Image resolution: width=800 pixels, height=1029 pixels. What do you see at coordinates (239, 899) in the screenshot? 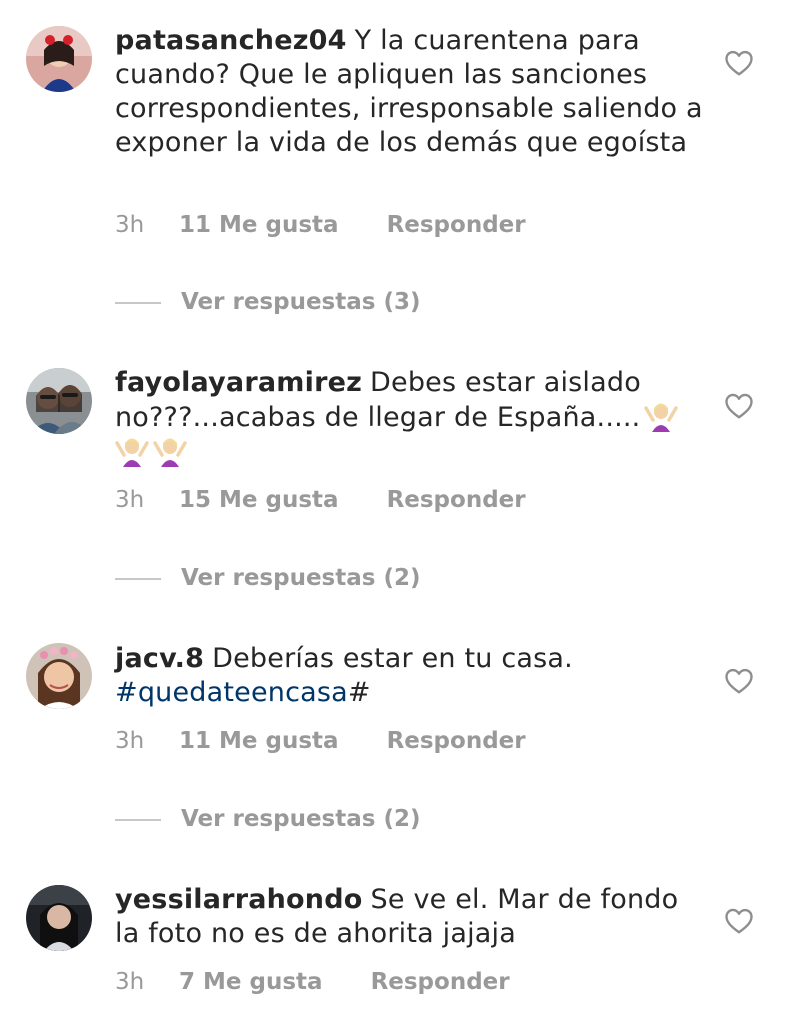
I see `comment-username: yessilarrahondo` at bounding box center [239, 899].